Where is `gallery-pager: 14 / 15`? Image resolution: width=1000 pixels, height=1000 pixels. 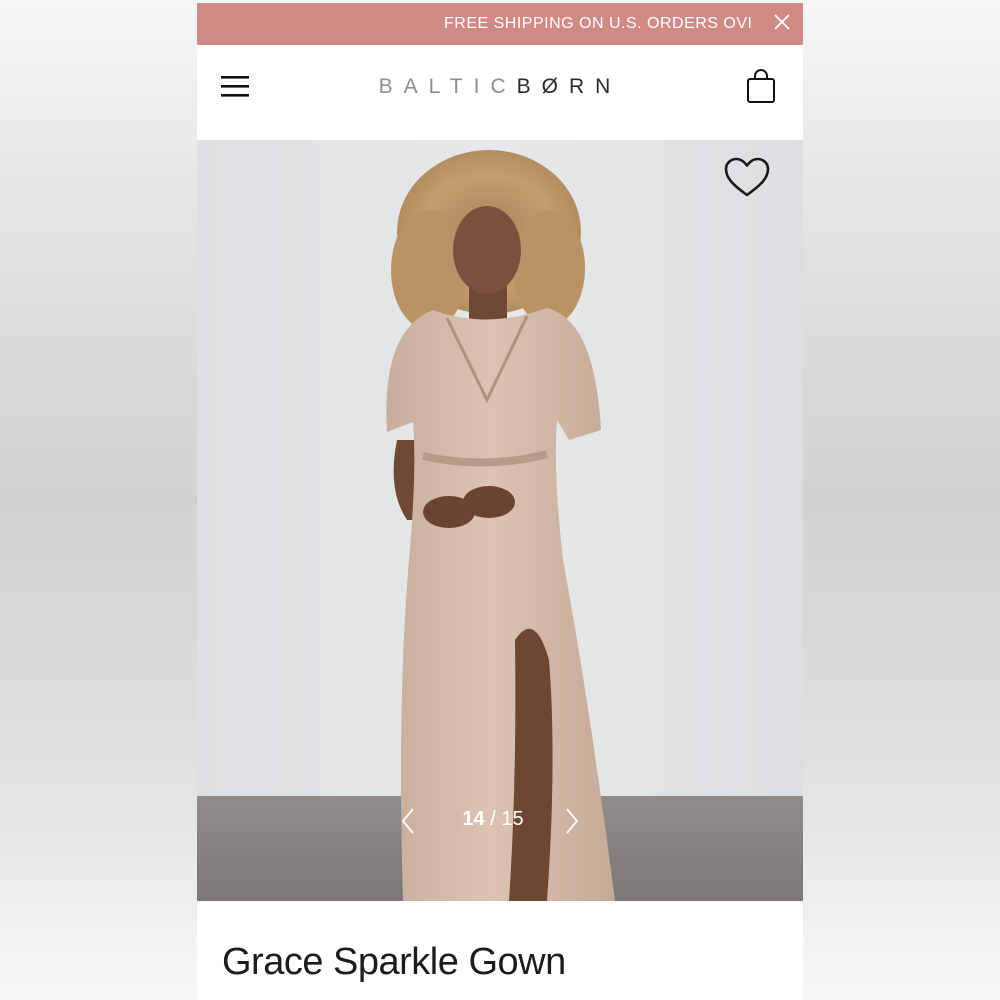 gallery-pager: 14 / 15 is located at coordinates (492, 820).